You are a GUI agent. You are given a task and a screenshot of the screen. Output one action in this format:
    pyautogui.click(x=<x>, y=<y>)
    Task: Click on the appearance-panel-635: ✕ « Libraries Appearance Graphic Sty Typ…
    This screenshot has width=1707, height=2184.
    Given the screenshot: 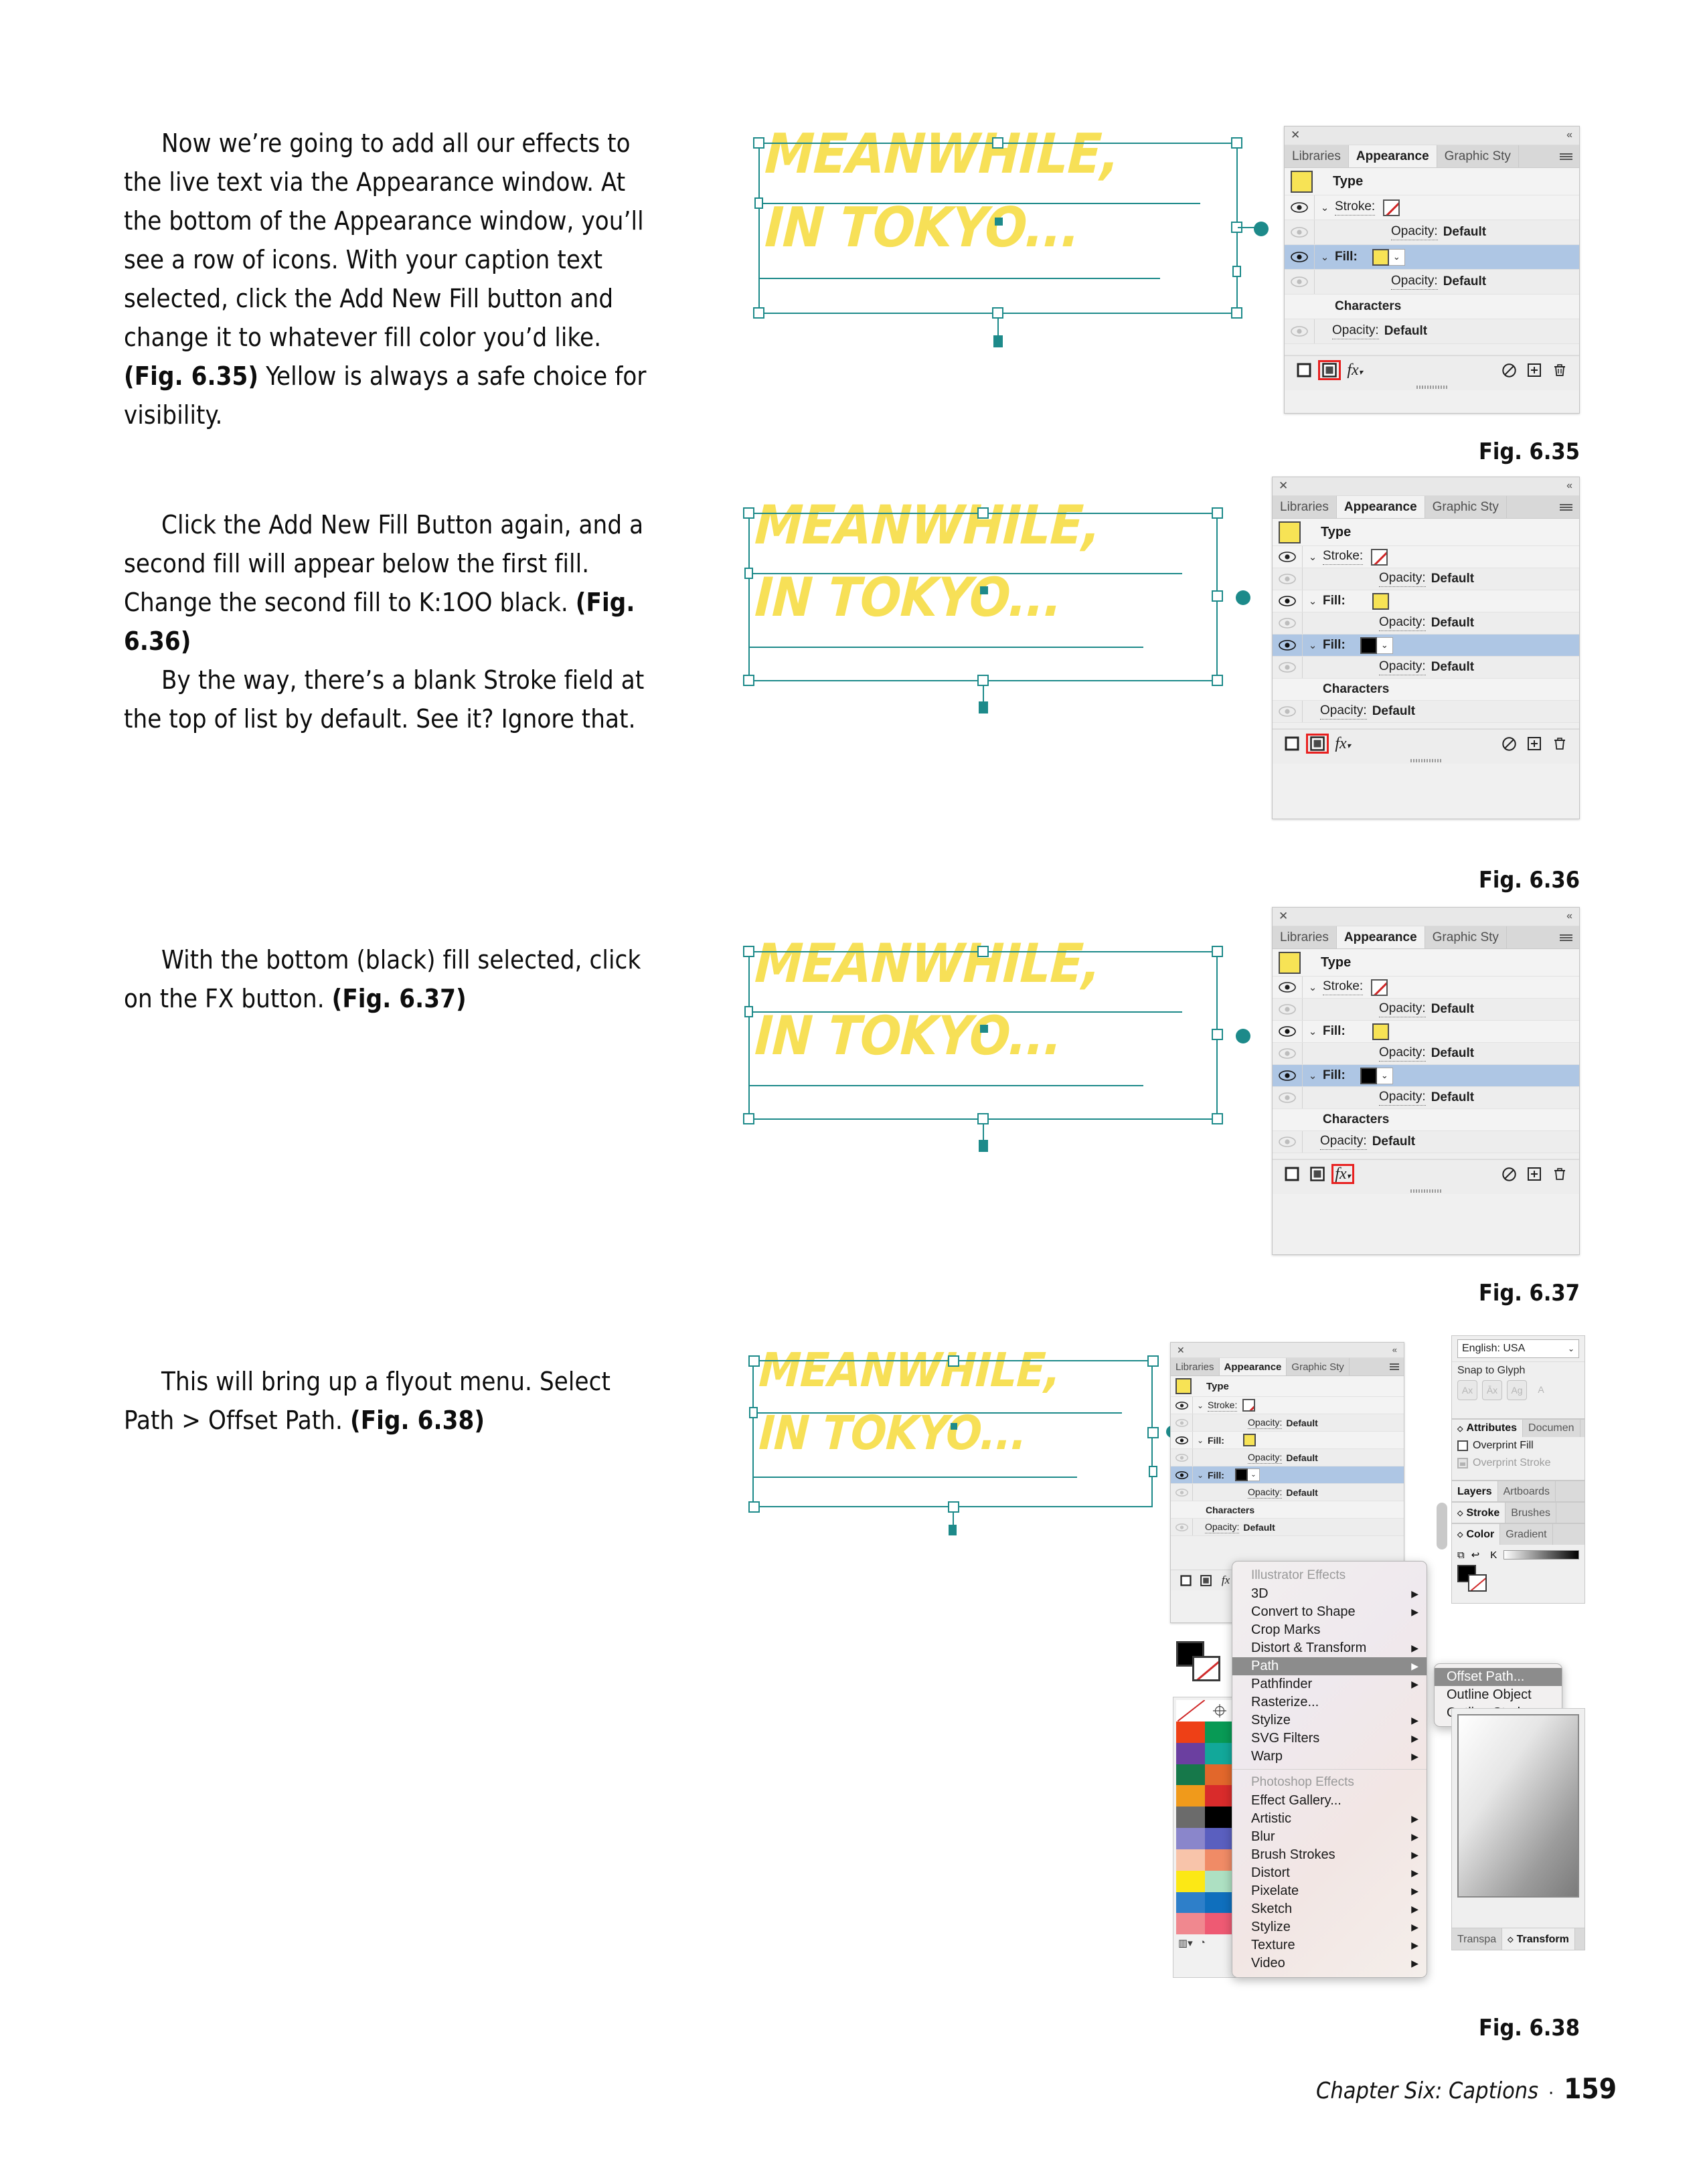 What is the action you would take?
    pyautogui.click(x=1432, y=270)
    